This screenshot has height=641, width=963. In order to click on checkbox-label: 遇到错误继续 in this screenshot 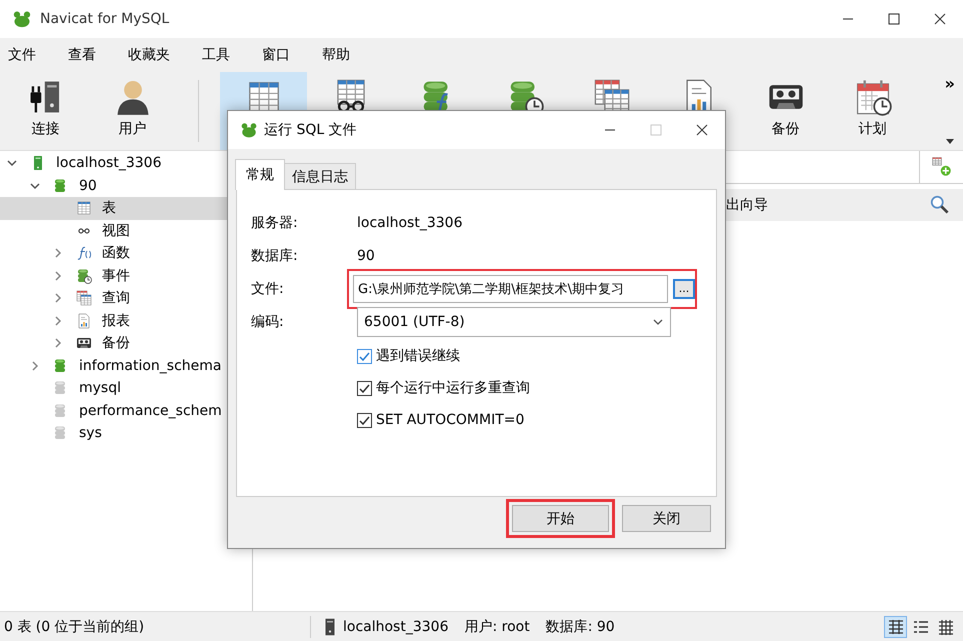, I will do `click(418, 356)`.